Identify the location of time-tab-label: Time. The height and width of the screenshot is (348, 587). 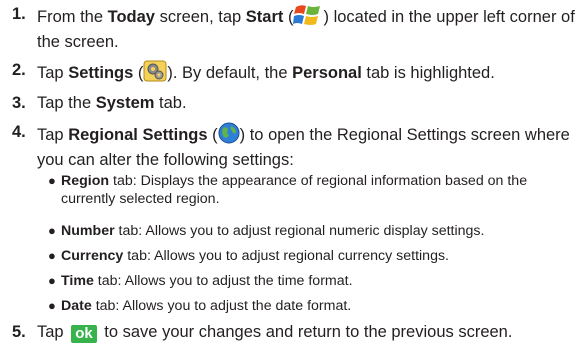
(77, 281).